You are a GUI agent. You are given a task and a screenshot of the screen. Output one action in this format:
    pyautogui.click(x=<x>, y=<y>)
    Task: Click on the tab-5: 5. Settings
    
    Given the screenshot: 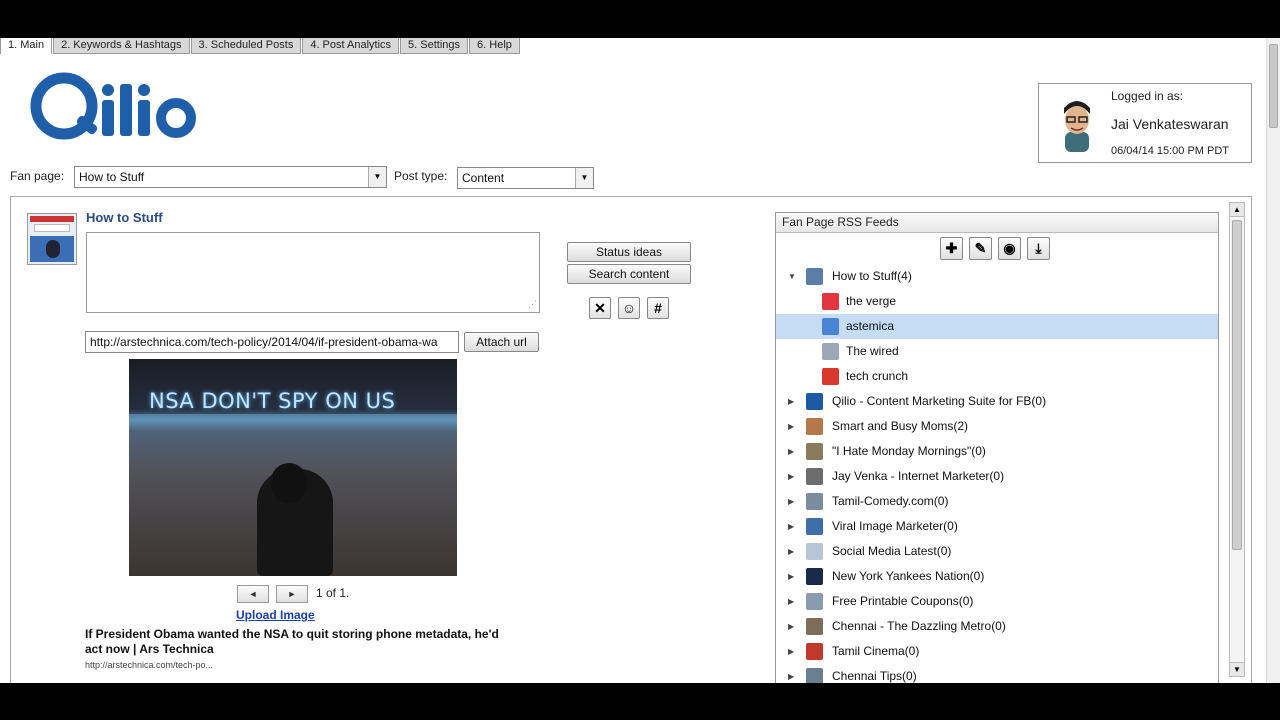 What is the action you would take?
    pyautogui.click(x=434, y=46)
    